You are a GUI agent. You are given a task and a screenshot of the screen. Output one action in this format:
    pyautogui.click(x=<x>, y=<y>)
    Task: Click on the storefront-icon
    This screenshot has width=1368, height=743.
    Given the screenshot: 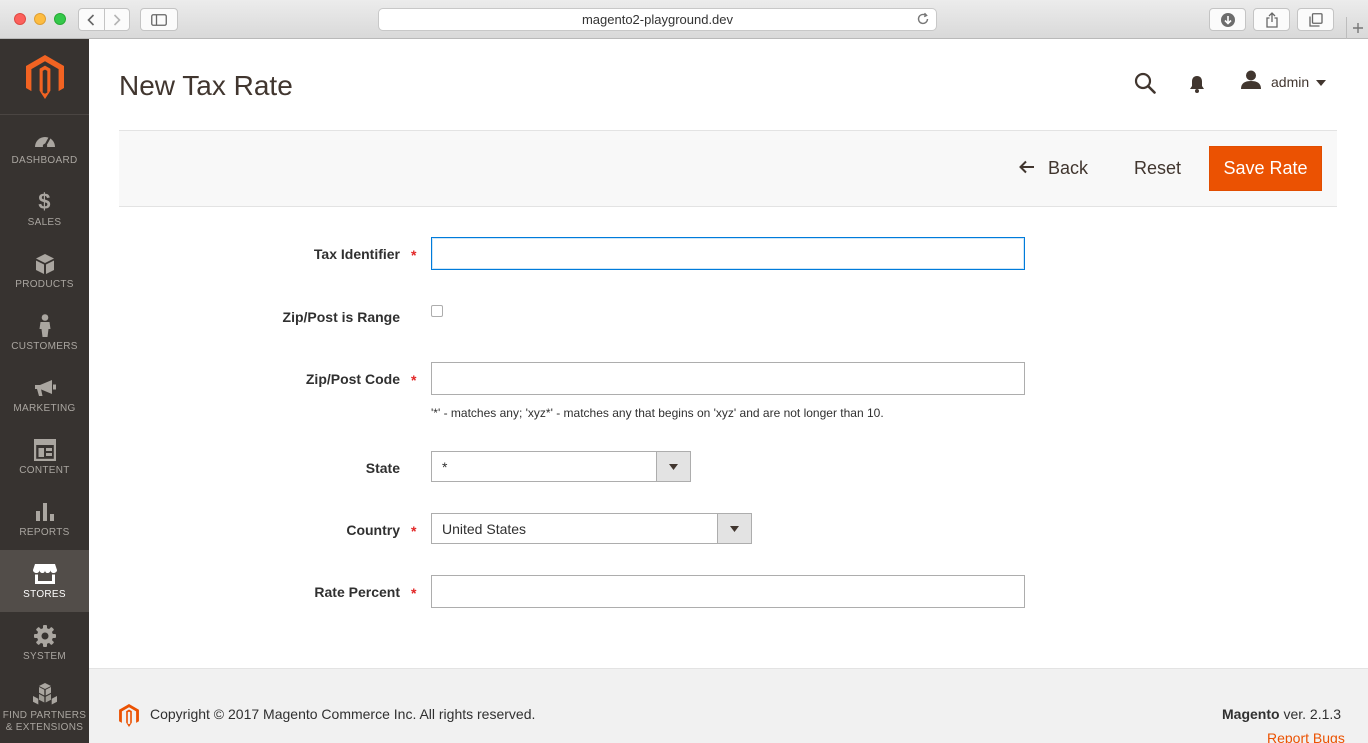 What is the action you would take?
    pyautogui.click(x=45, y=574)
    